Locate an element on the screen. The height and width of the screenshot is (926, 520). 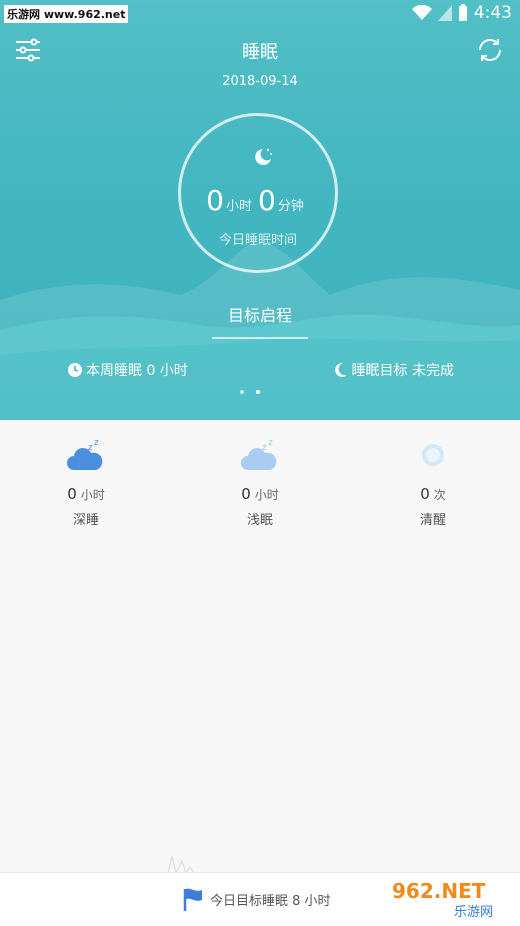
deep-sleep-unit: 小时 is located at coordinates (92, 495).